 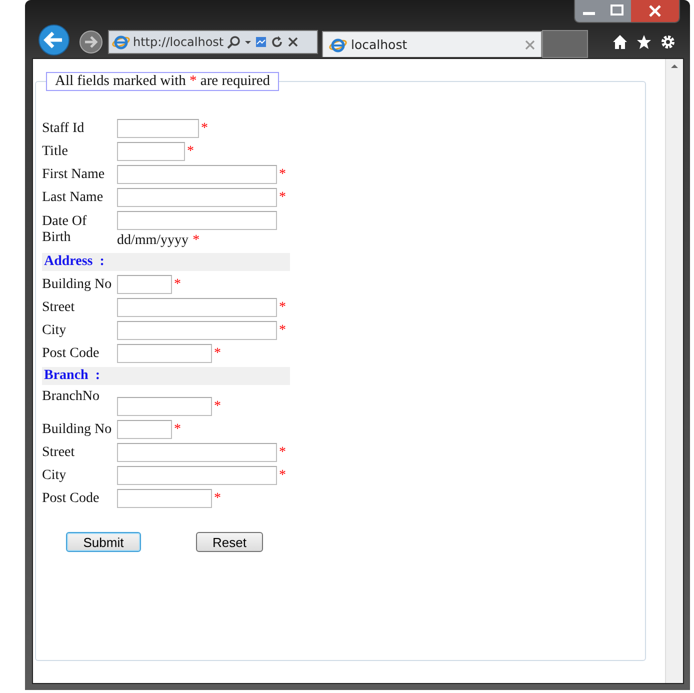 I want to click on field-label: Last Name, so click(x=73, y=198).